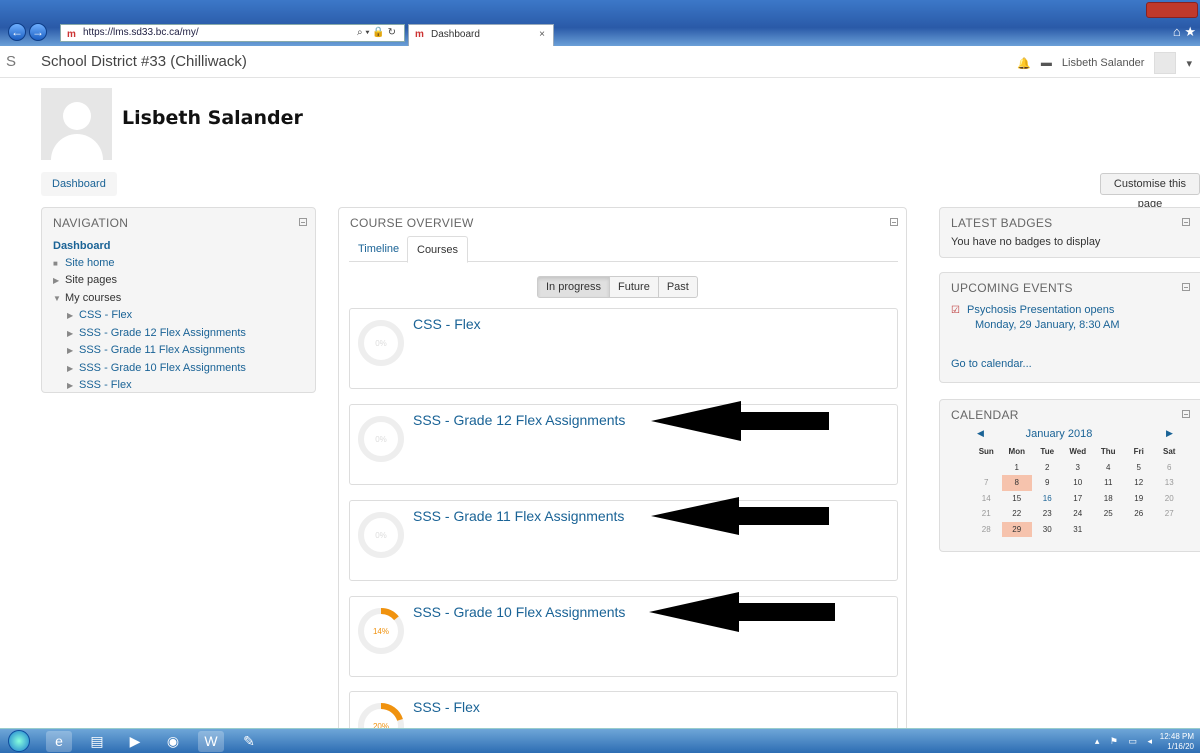 This screenshot has height=753, width=1200. What do you see at coordinates (1108, 514) in the screenshot?
I see `calendar-day: 25` at bounding box center [1108, 514].